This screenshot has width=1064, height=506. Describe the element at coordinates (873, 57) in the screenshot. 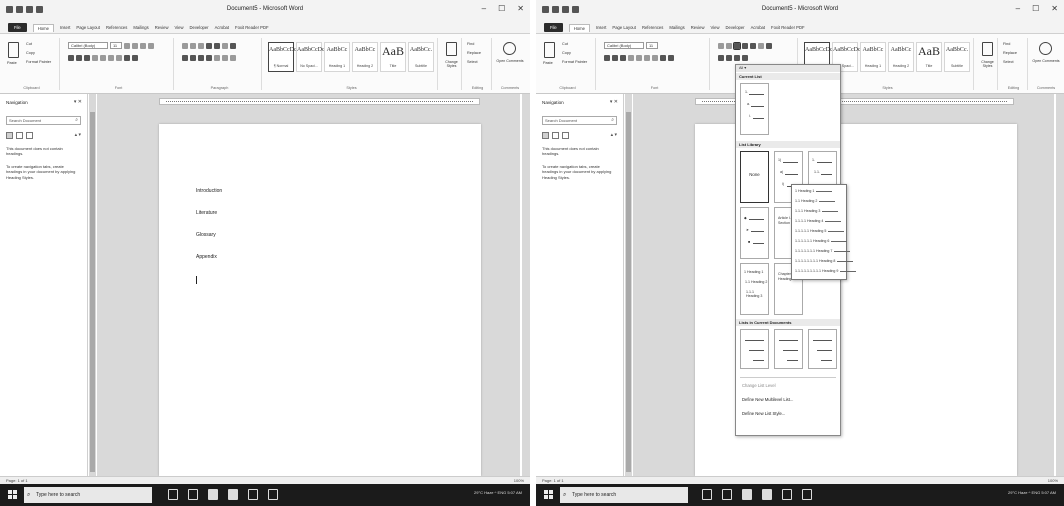

I see `style-heading-1: AaBbCc Heading 1` at that location.